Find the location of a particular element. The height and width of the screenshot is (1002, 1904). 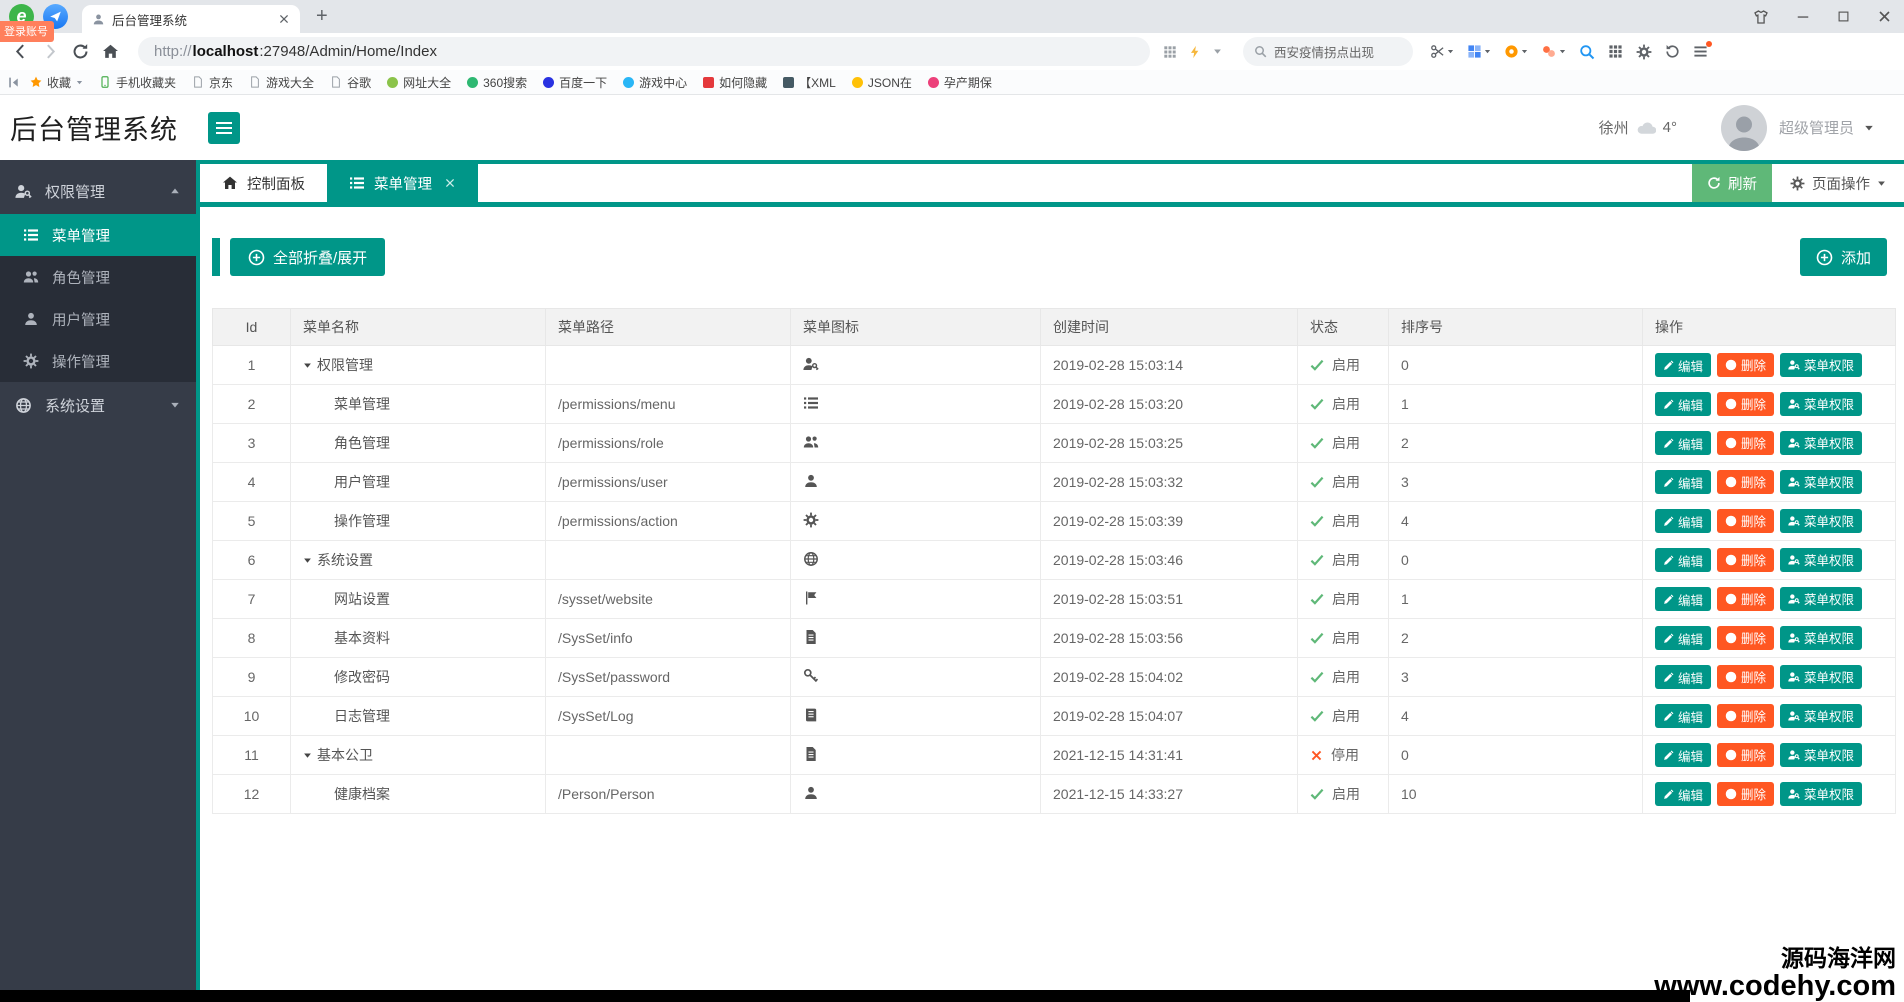

sidebar-section-权限管理: 权限管理 is located at coordinates (98, 191).